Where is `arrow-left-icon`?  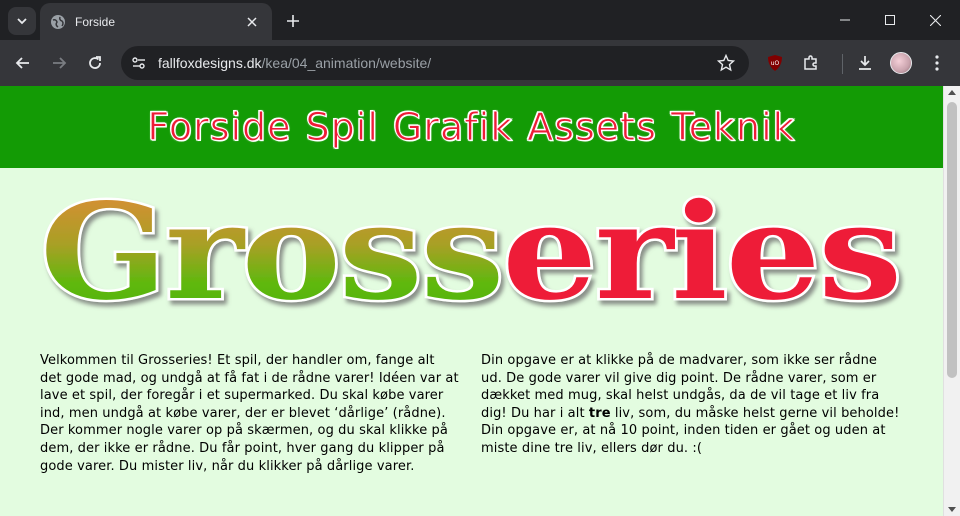
arrow-left-icon is located at coordinates (22, 63).